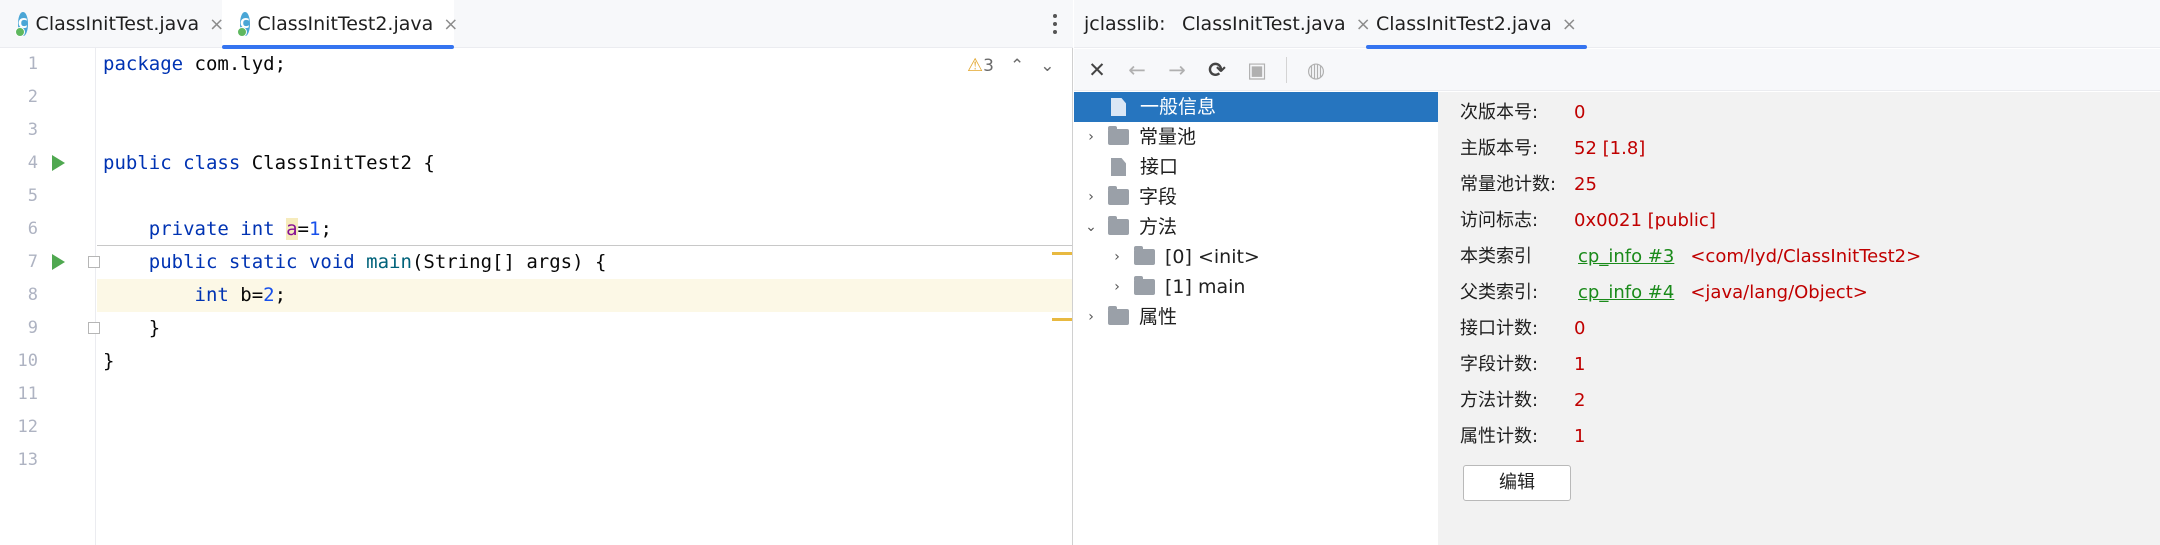 This screenshot has height=545, width=2160. Describe the element at coordinates (131, 328) in the screenshot. I see `code-line-9: }` at that location.